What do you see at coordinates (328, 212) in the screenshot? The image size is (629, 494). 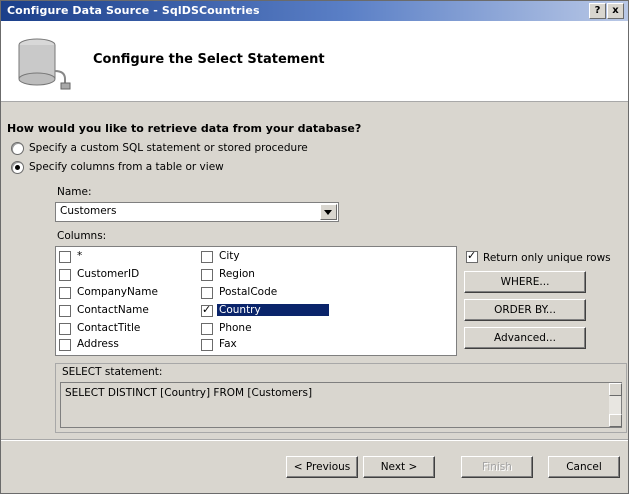 I see `chevron-down-icon` at bounding box center [328, 212].